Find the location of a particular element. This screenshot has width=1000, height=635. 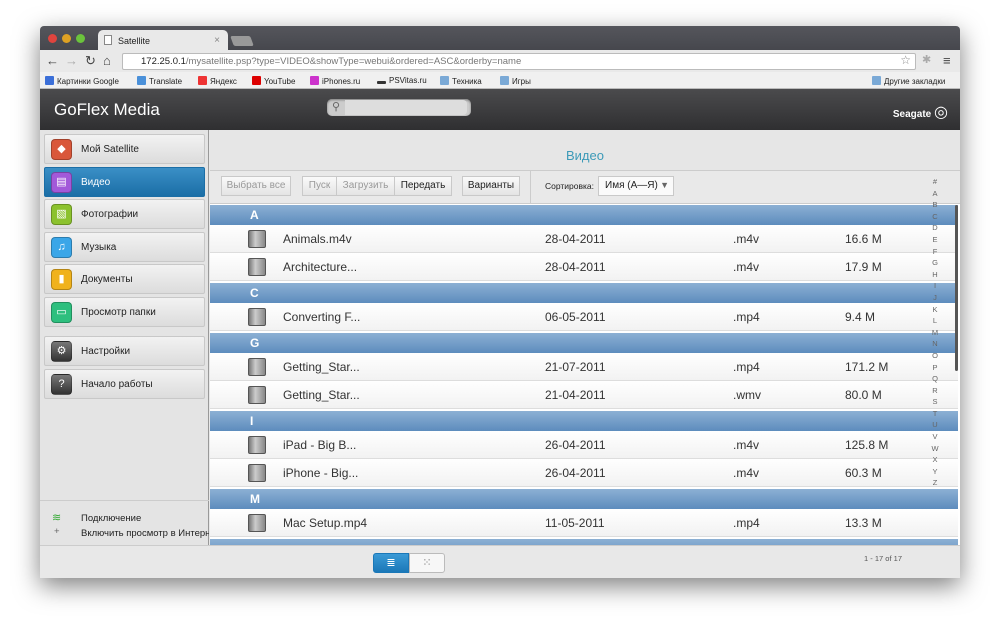

photos-icon: ▧ is located at coordinates (61, 214).